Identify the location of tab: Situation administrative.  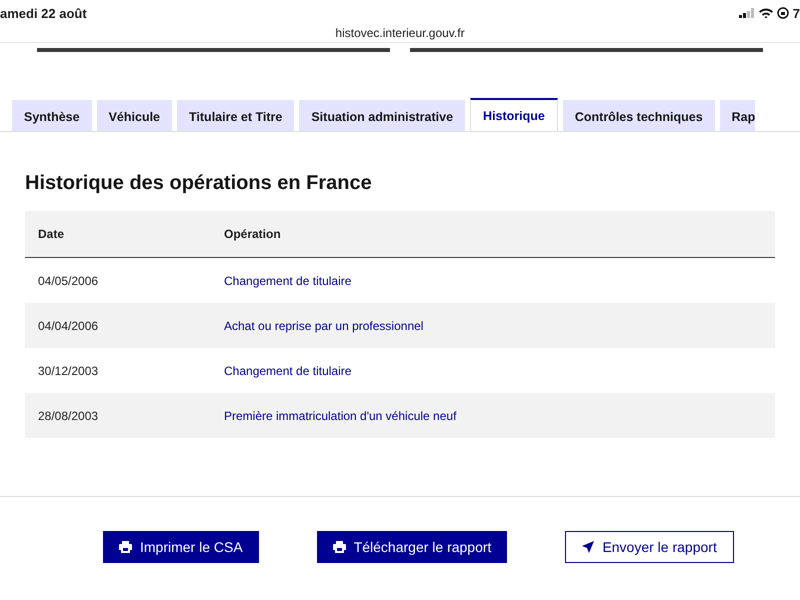
(382, 115).